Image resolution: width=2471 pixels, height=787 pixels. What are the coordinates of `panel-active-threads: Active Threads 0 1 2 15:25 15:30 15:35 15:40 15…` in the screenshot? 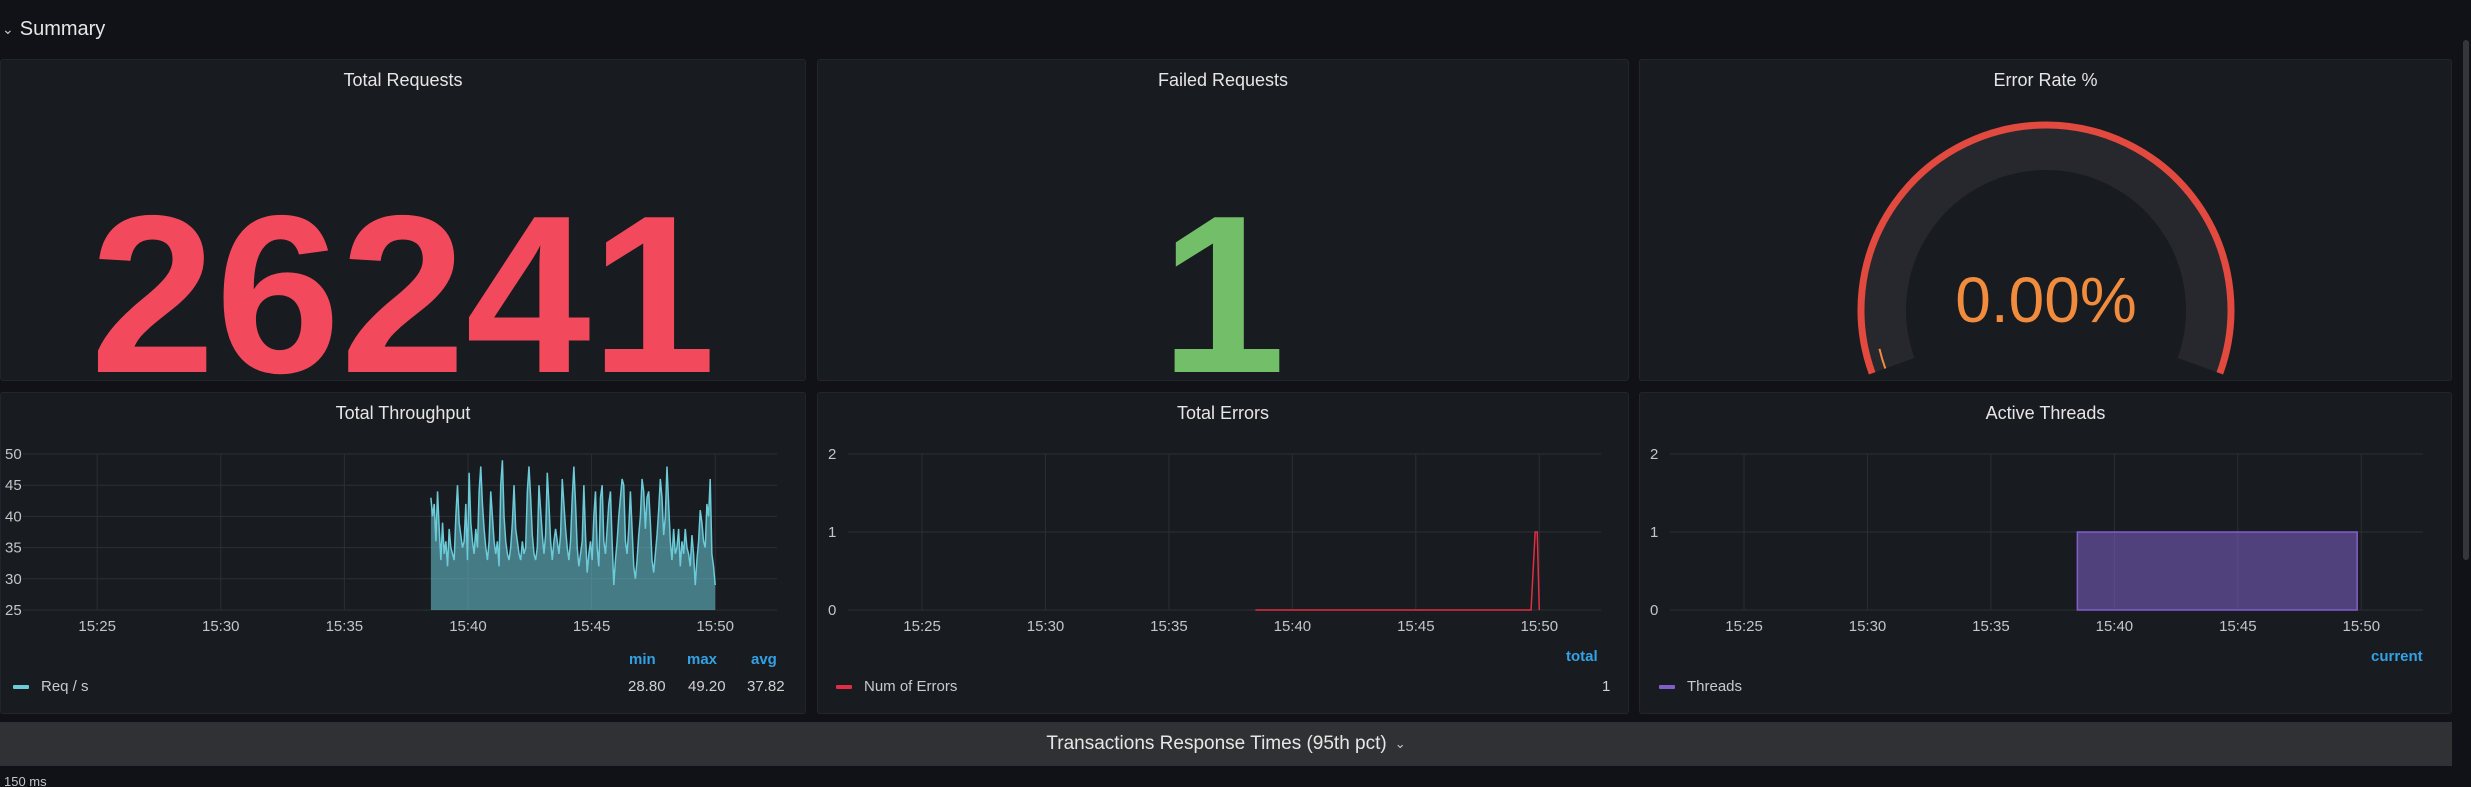 It's located at (2045, 553).